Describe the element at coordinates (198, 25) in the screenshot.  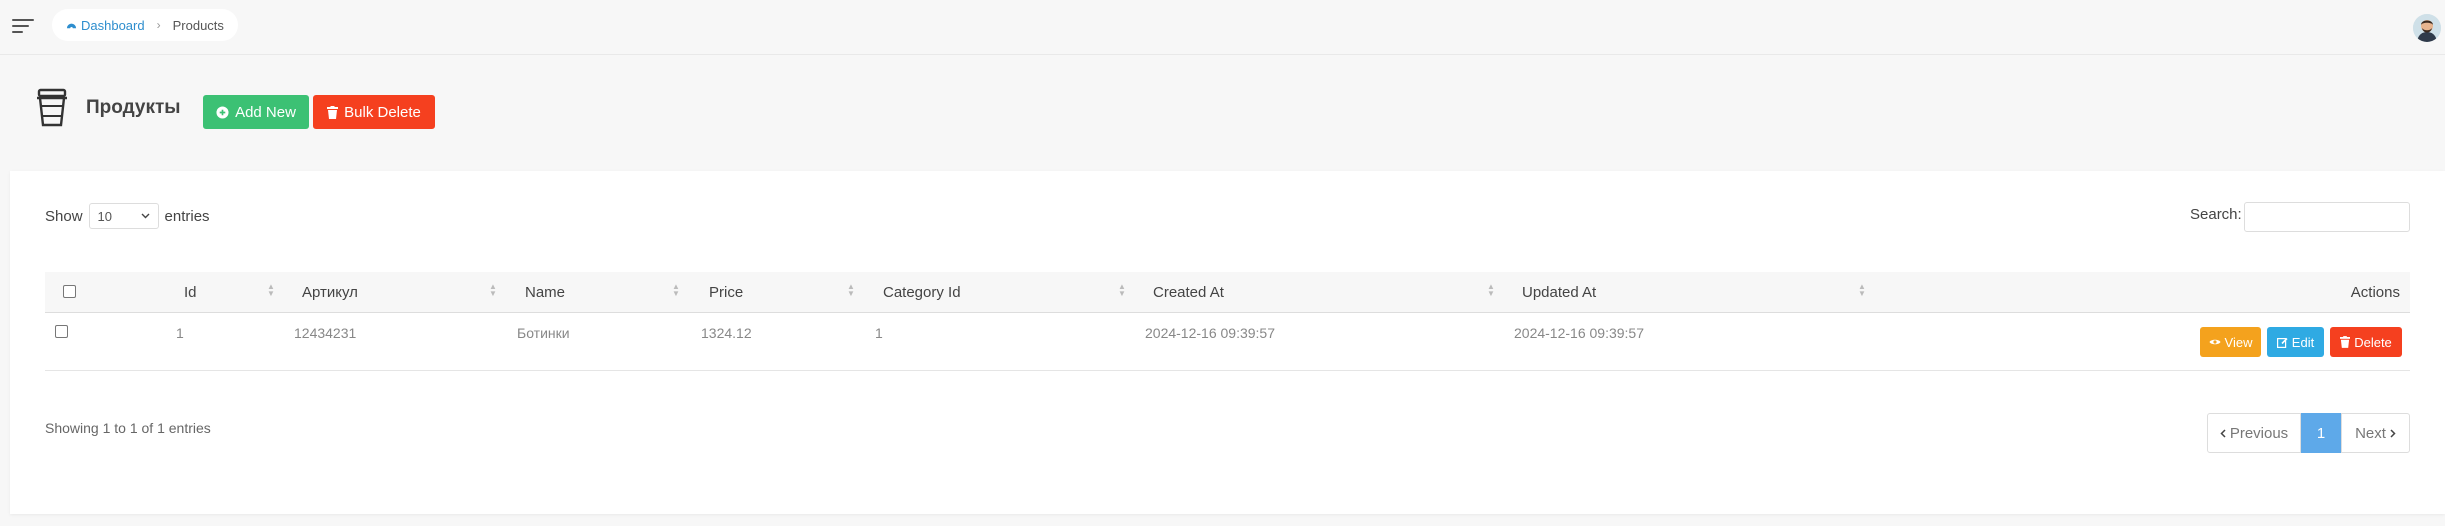
I see `breadcrumb-current: Products` at that location.